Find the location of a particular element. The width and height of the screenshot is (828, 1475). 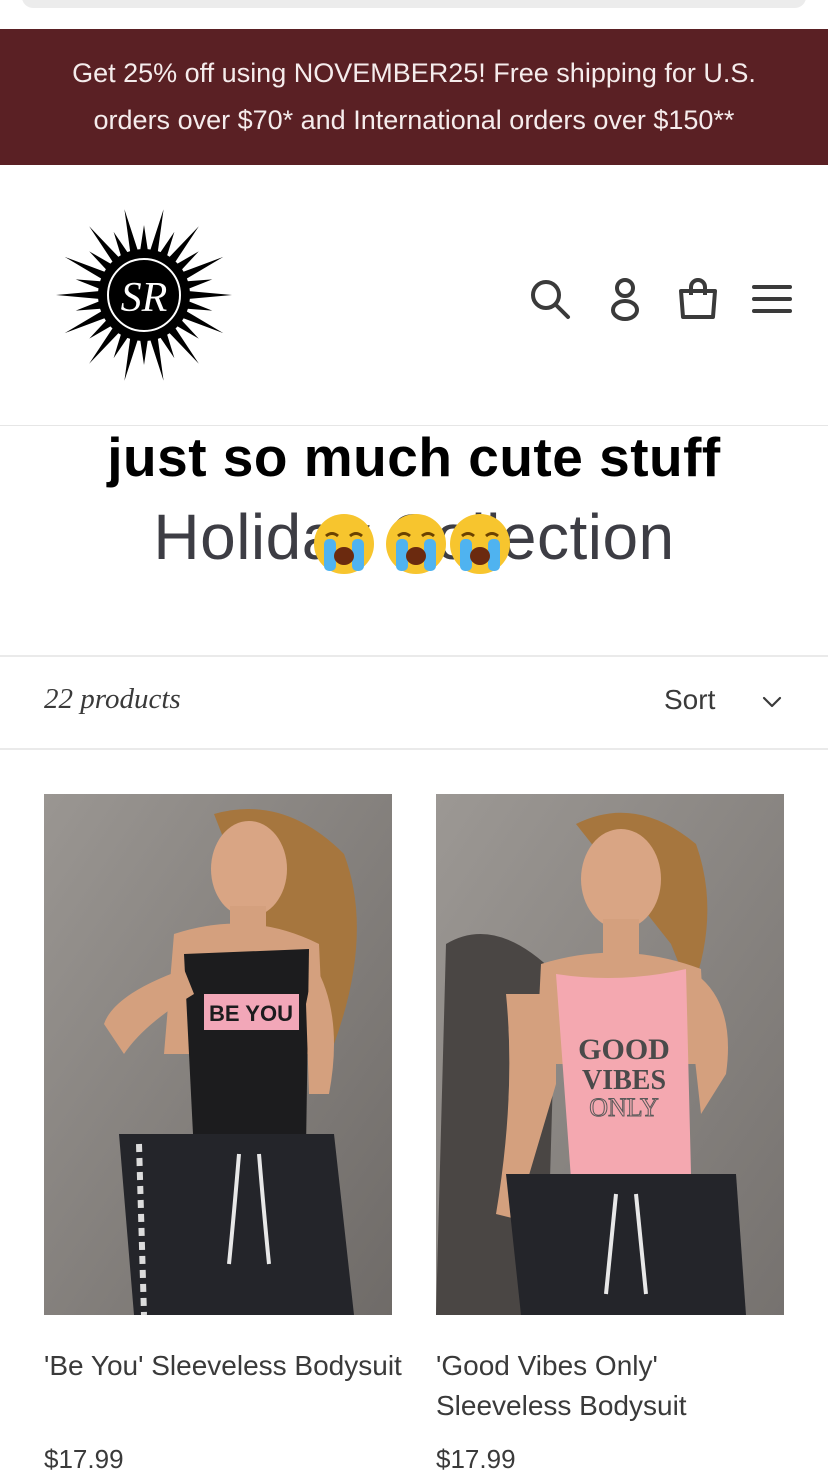

menu-icon is located at coordinates (772, 299).